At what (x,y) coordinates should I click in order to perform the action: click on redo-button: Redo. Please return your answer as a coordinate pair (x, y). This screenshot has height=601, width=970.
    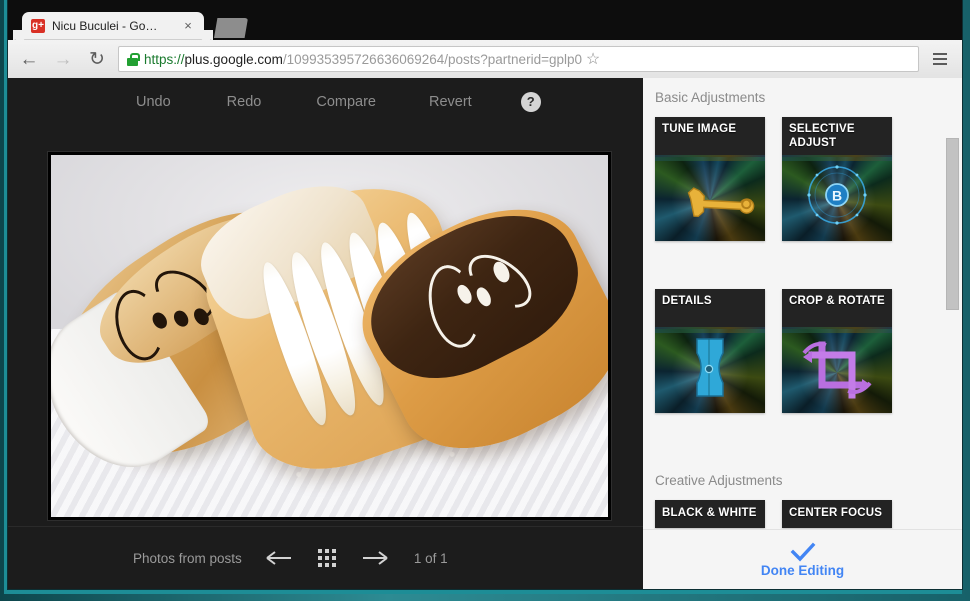
    Looking at the image, I should click on (244, 102).